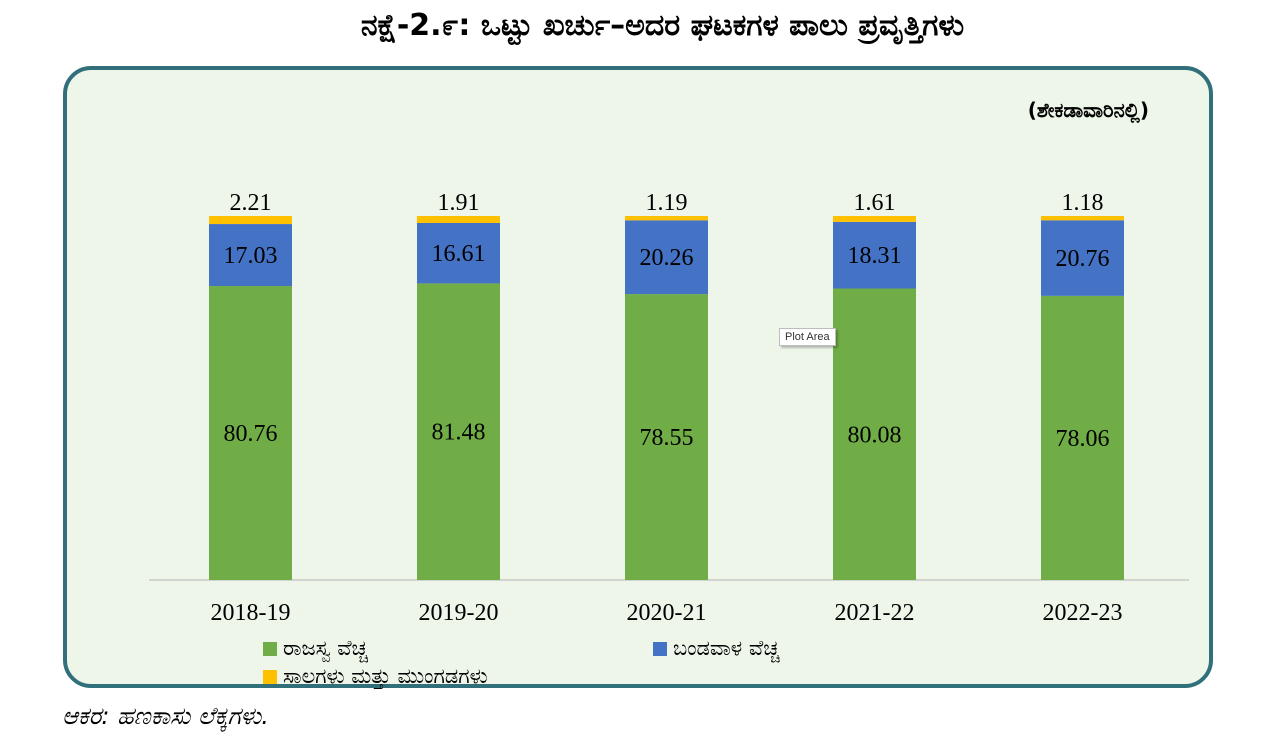  What do you see at coordinates (875, 435) in the screenshot?
I see `data-label-revenue-2021-22: 80.08` at bounding box center [875, 435].